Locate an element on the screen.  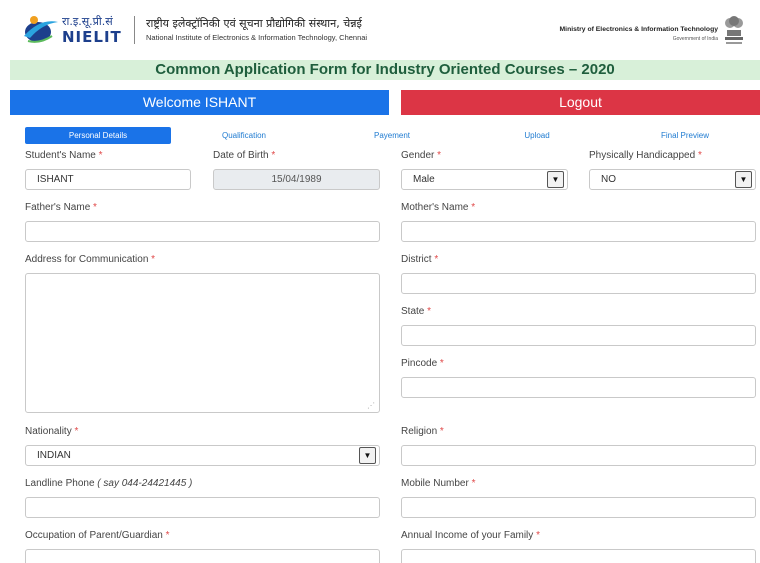
nationality-label: Nationality * is located at coordinates (51, 431).